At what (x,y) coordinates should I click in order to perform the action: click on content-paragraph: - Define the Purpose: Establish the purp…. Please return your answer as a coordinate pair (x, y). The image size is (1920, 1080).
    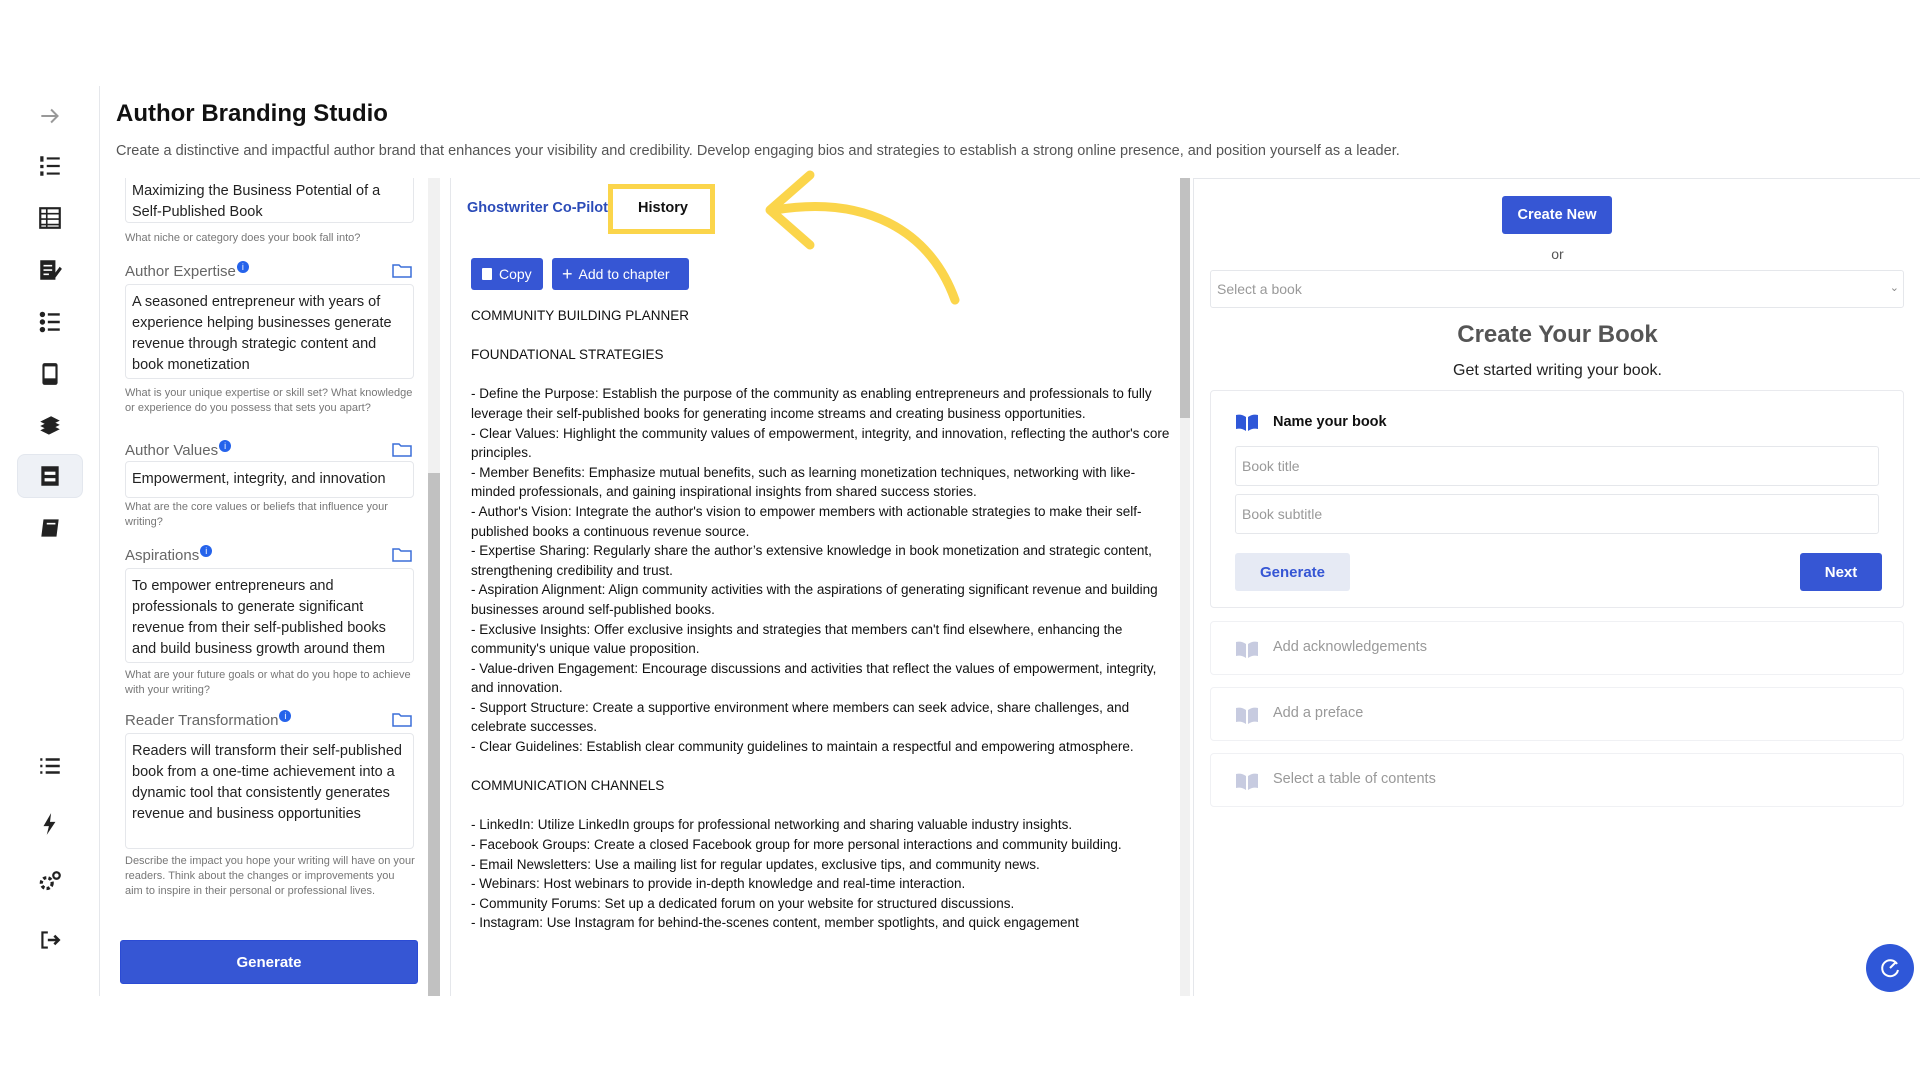
    Looking at the image, I should click on (820, 570).